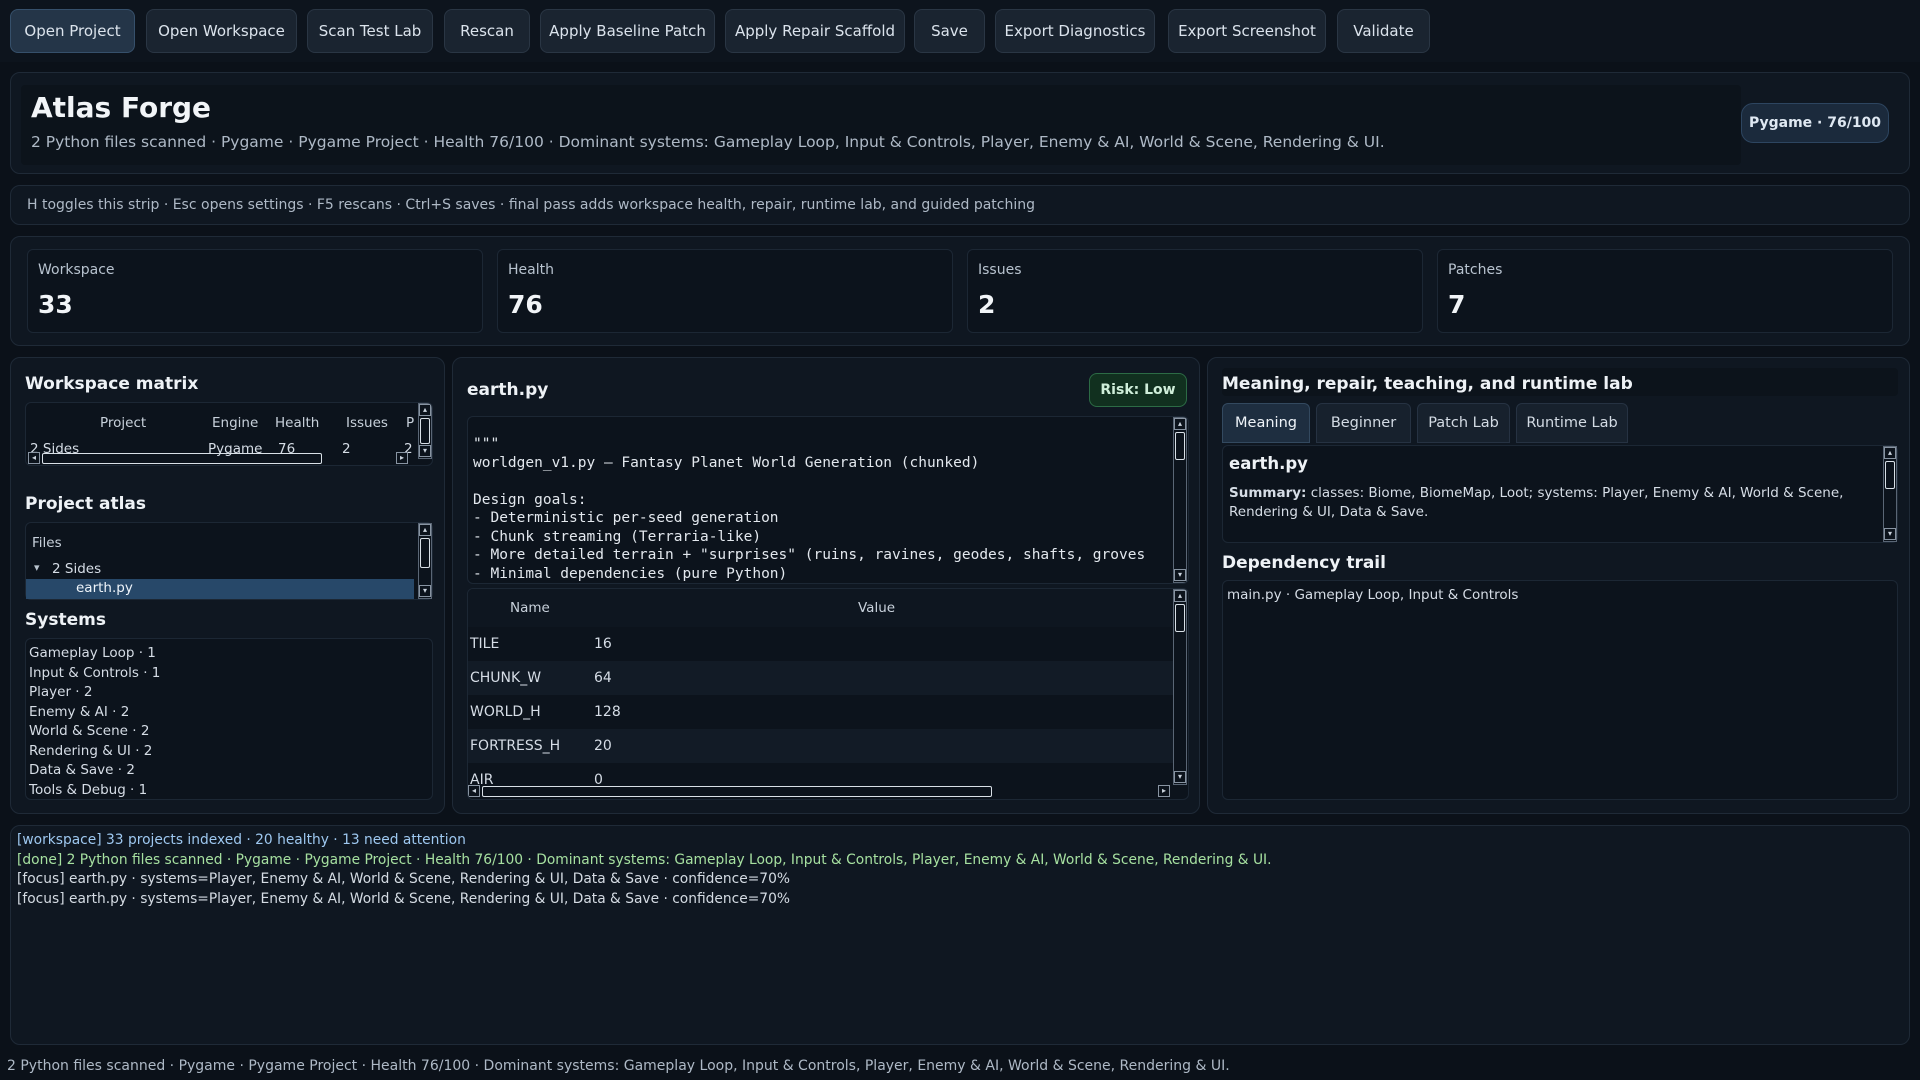  Describe the element at coordinates (505, 712) in the screenshot. I see `cell-name: WORLD_H` at that location.